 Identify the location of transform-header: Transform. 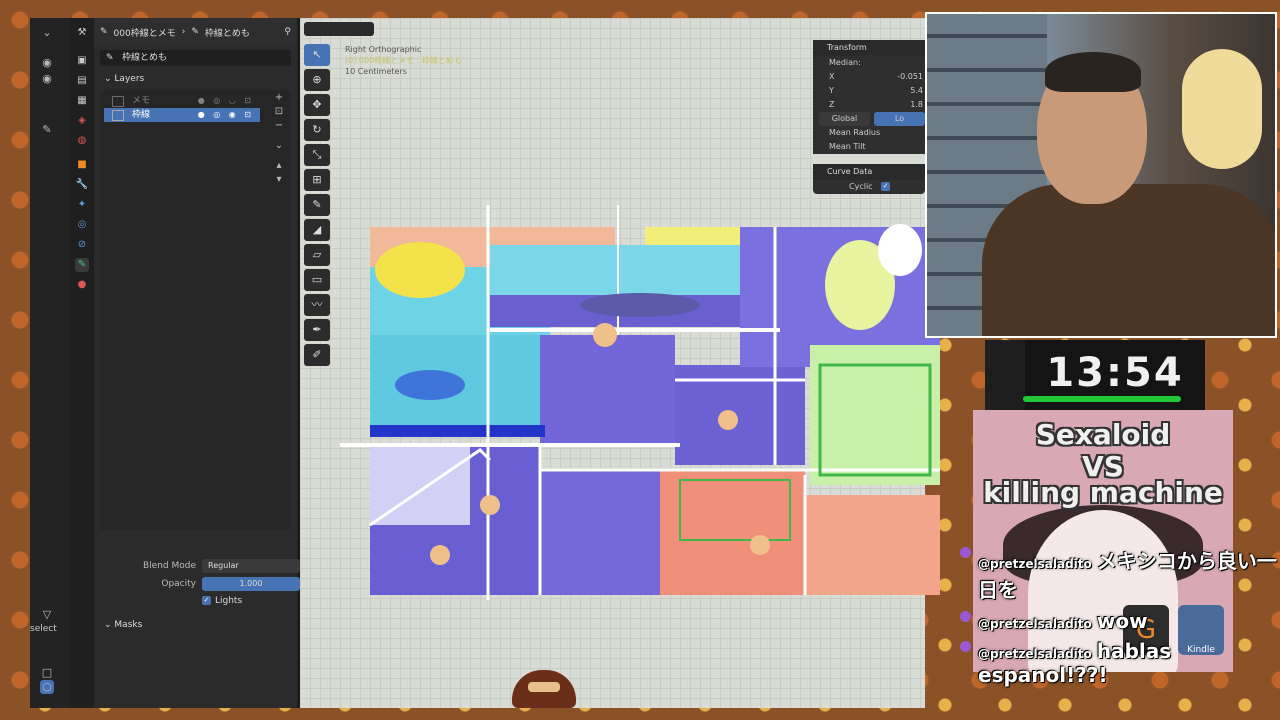
(869, 48).